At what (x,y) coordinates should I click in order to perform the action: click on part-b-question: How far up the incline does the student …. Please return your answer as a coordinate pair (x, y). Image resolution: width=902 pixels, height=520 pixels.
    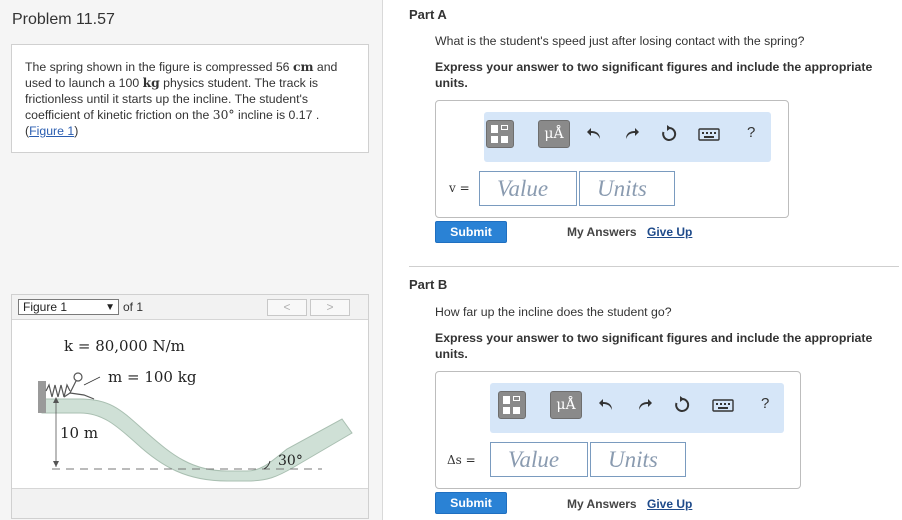
    Looking at the image, I should click on (553, 312).